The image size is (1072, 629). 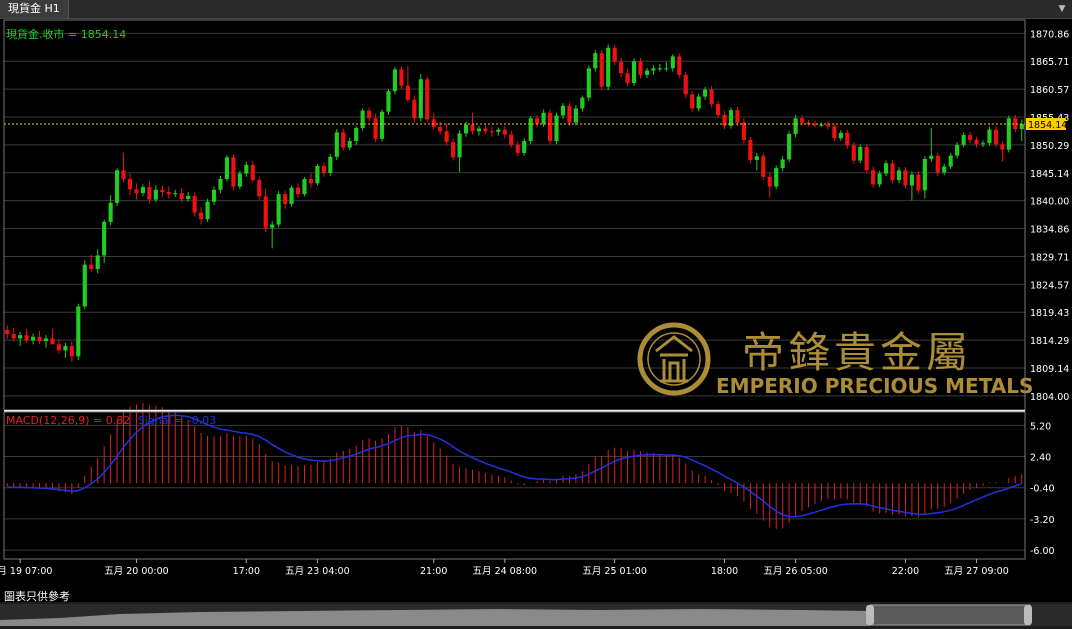 What do you see at coordinates (1049, 313) in the screenshot?
I see `price-tick-label: 1819.43` at bounding box center [1049, 313].